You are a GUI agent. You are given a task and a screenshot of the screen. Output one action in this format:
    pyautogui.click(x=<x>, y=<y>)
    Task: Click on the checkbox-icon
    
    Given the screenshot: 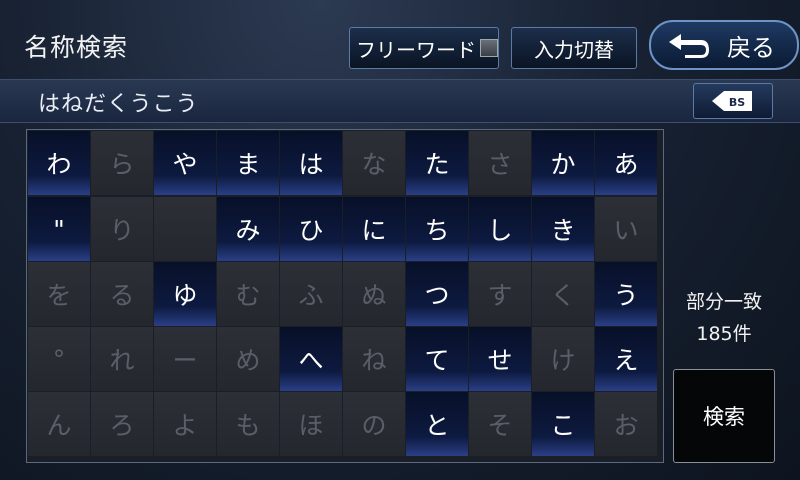 What is the action you would take?
    pyautogui.click(x=489, y=48)
    